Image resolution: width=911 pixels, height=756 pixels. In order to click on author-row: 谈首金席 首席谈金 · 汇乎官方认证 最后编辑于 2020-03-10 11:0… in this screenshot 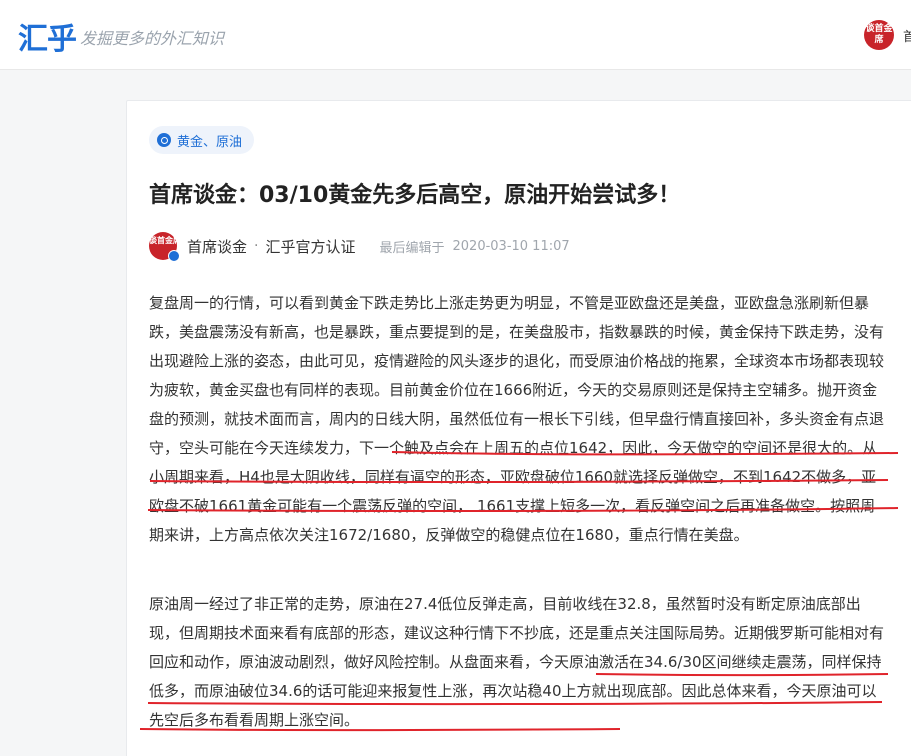, I will do `click(359, 246)`.